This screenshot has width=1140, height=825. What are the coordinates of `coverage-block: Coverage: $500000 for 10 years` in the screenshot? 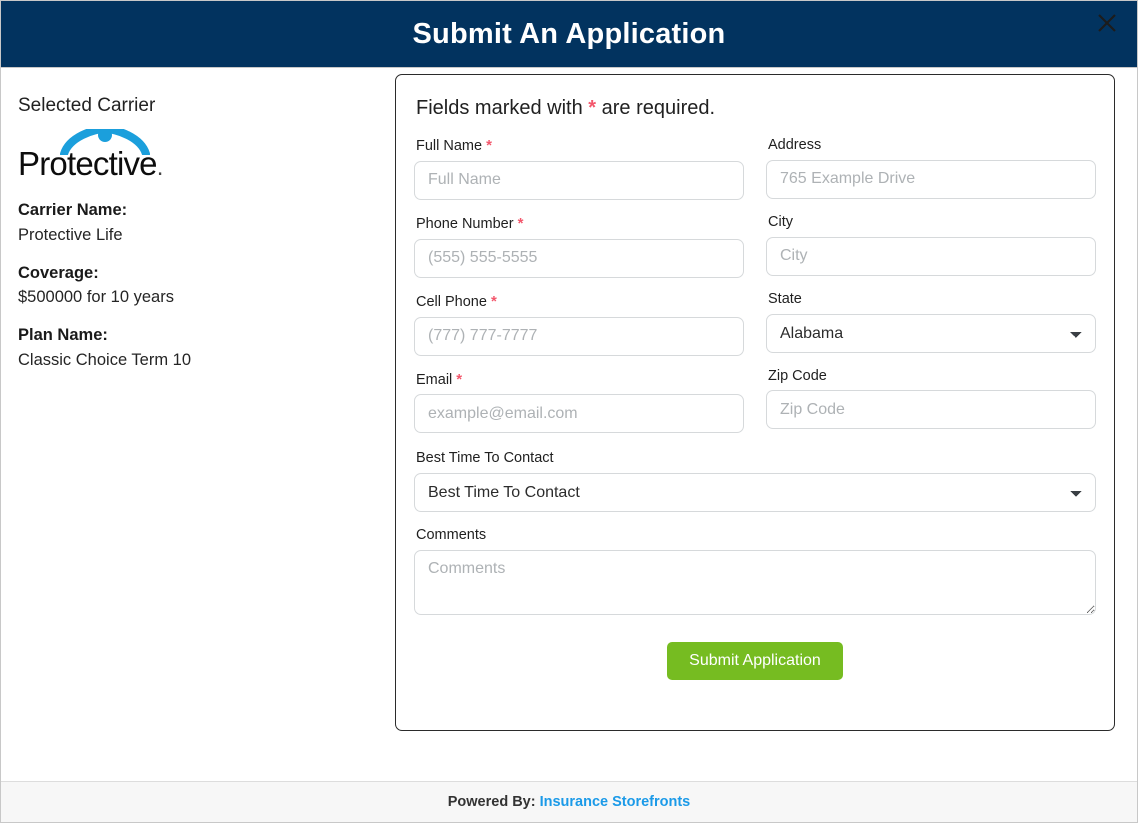 It's located at (199, 286).